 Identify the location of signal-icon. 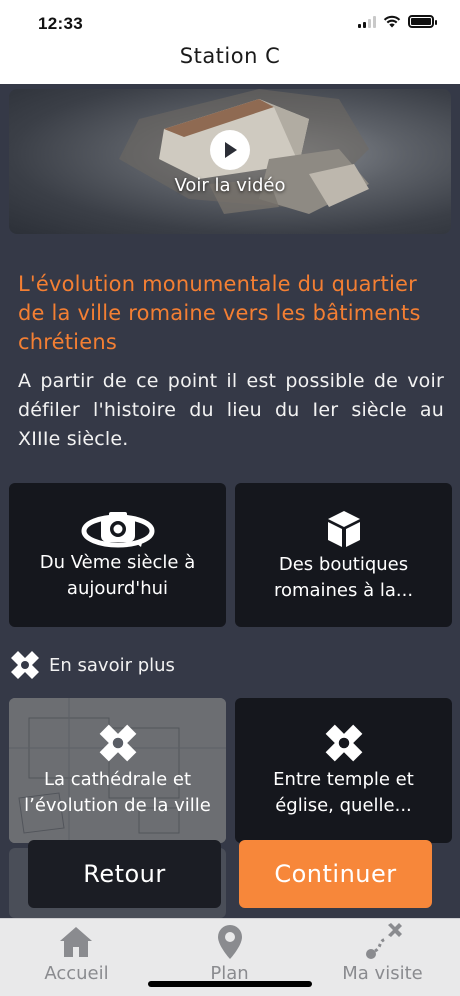
(367, 21).